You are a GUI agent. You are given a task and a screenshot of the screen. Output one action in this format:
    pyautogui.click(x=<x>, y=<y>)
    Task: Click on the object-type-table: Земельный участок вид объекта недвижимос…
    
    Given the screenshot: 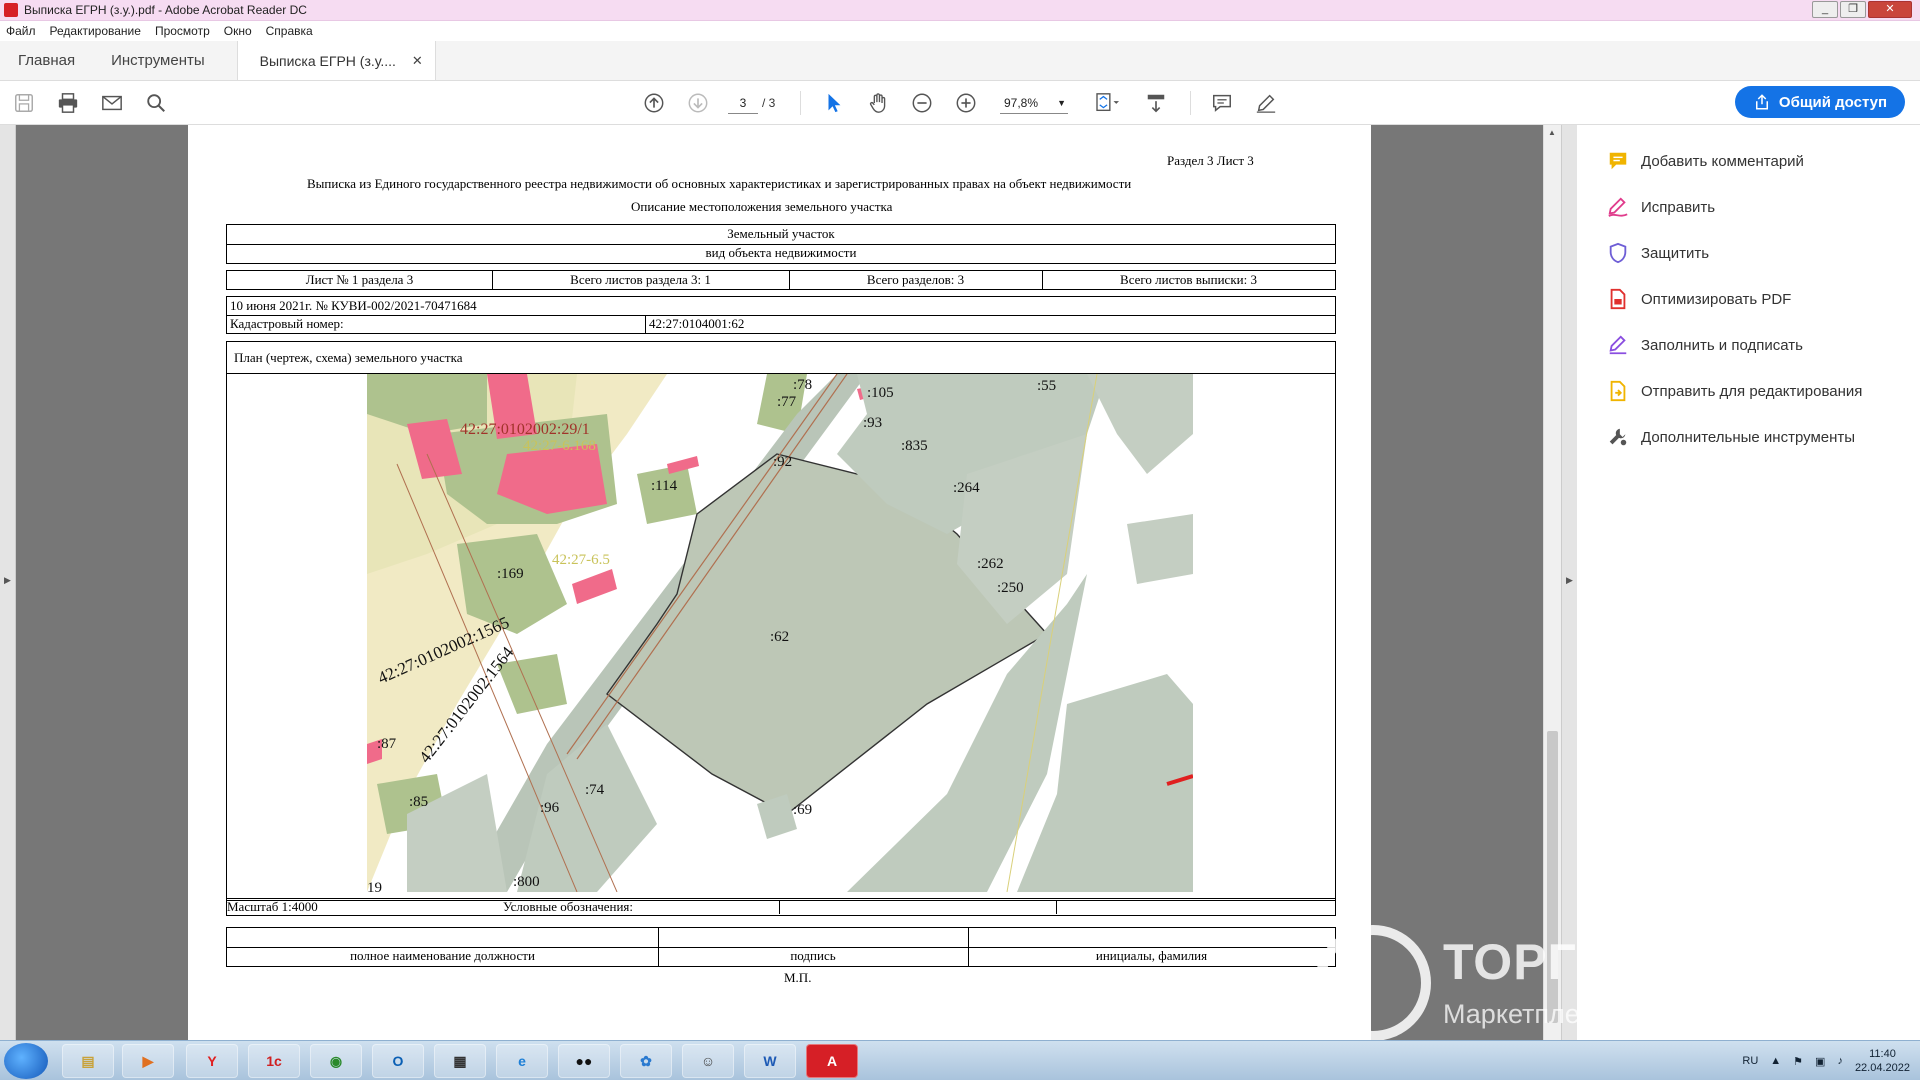 What is the action you would take?
    pyautogui.click(x=781, y=244)
    